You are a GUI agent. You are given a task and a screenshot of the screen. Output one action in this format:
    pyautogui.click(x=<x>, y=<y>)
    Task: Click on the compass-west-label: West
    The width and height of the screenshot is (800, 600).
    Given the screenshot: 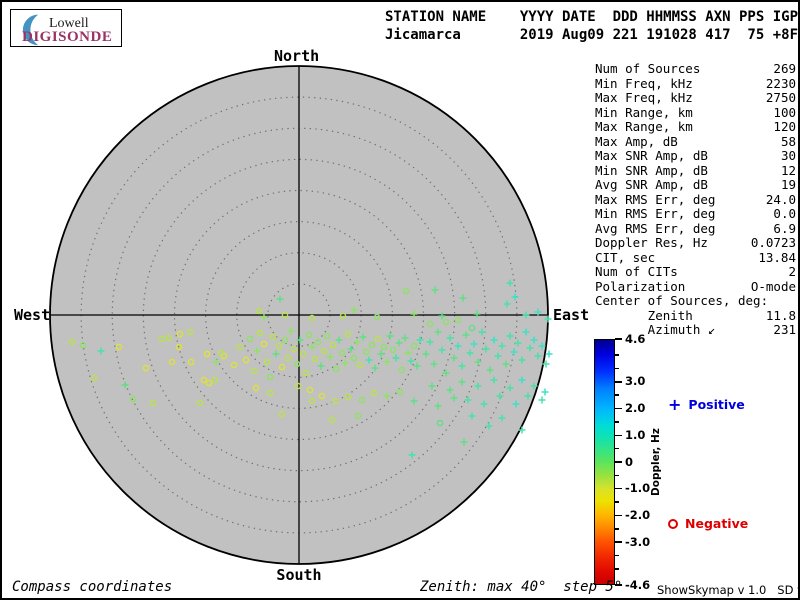 What is the action you would take?
    pyautogui.click(x=32, y=315)
    